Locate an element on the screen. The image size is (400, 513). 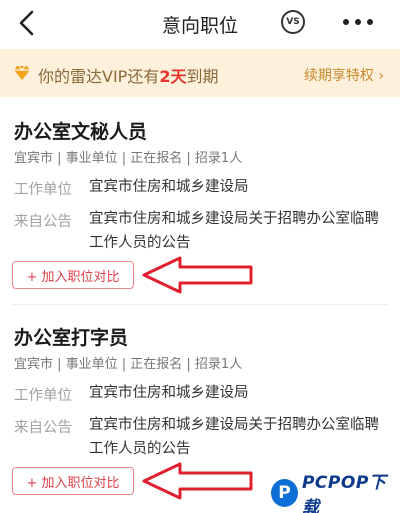
nav-bar: 意向职位 VS is located at coordinates (200, 23).